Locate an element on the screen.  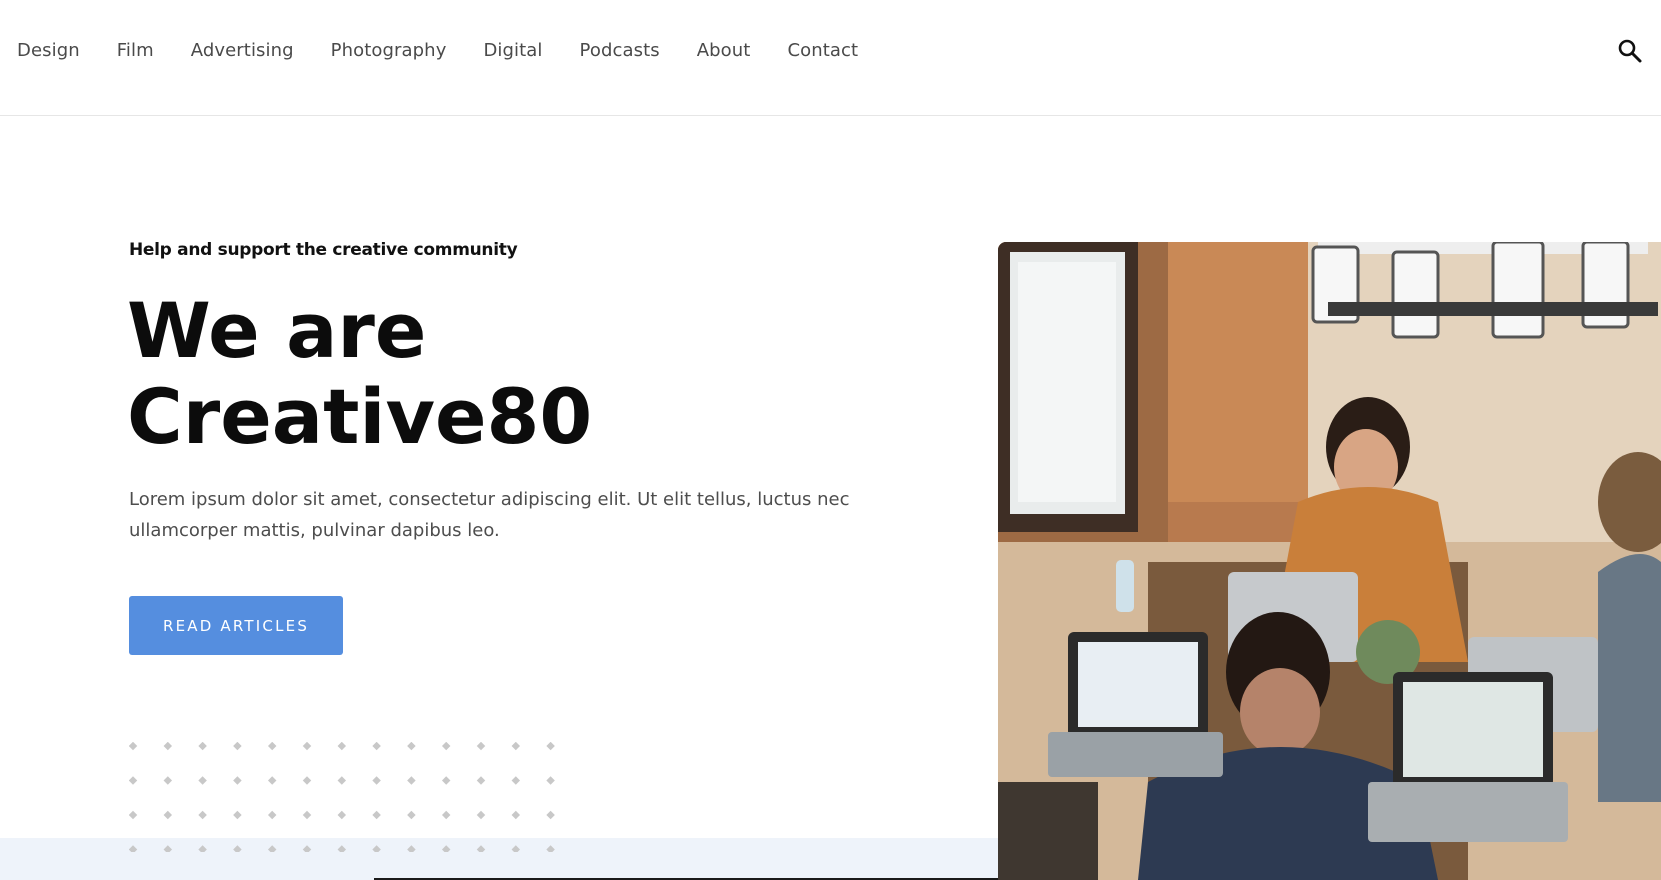
dot-pattern is located at coordinates (344, 797).